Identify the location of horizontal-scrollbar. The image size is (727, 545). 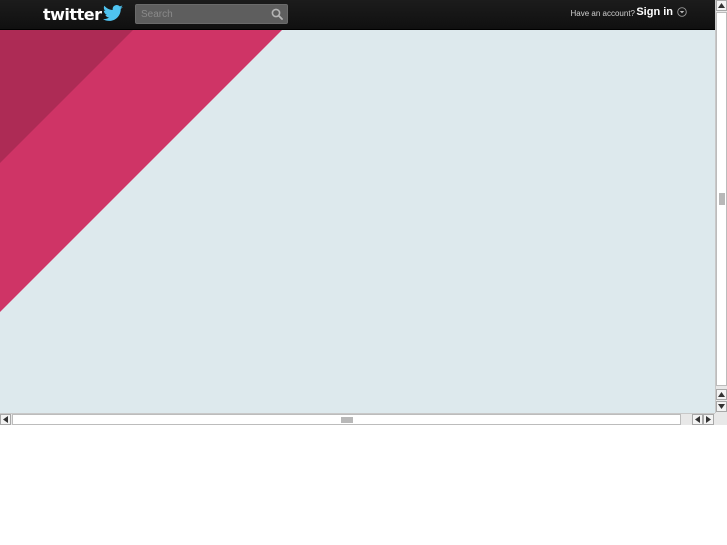
(357, 419).